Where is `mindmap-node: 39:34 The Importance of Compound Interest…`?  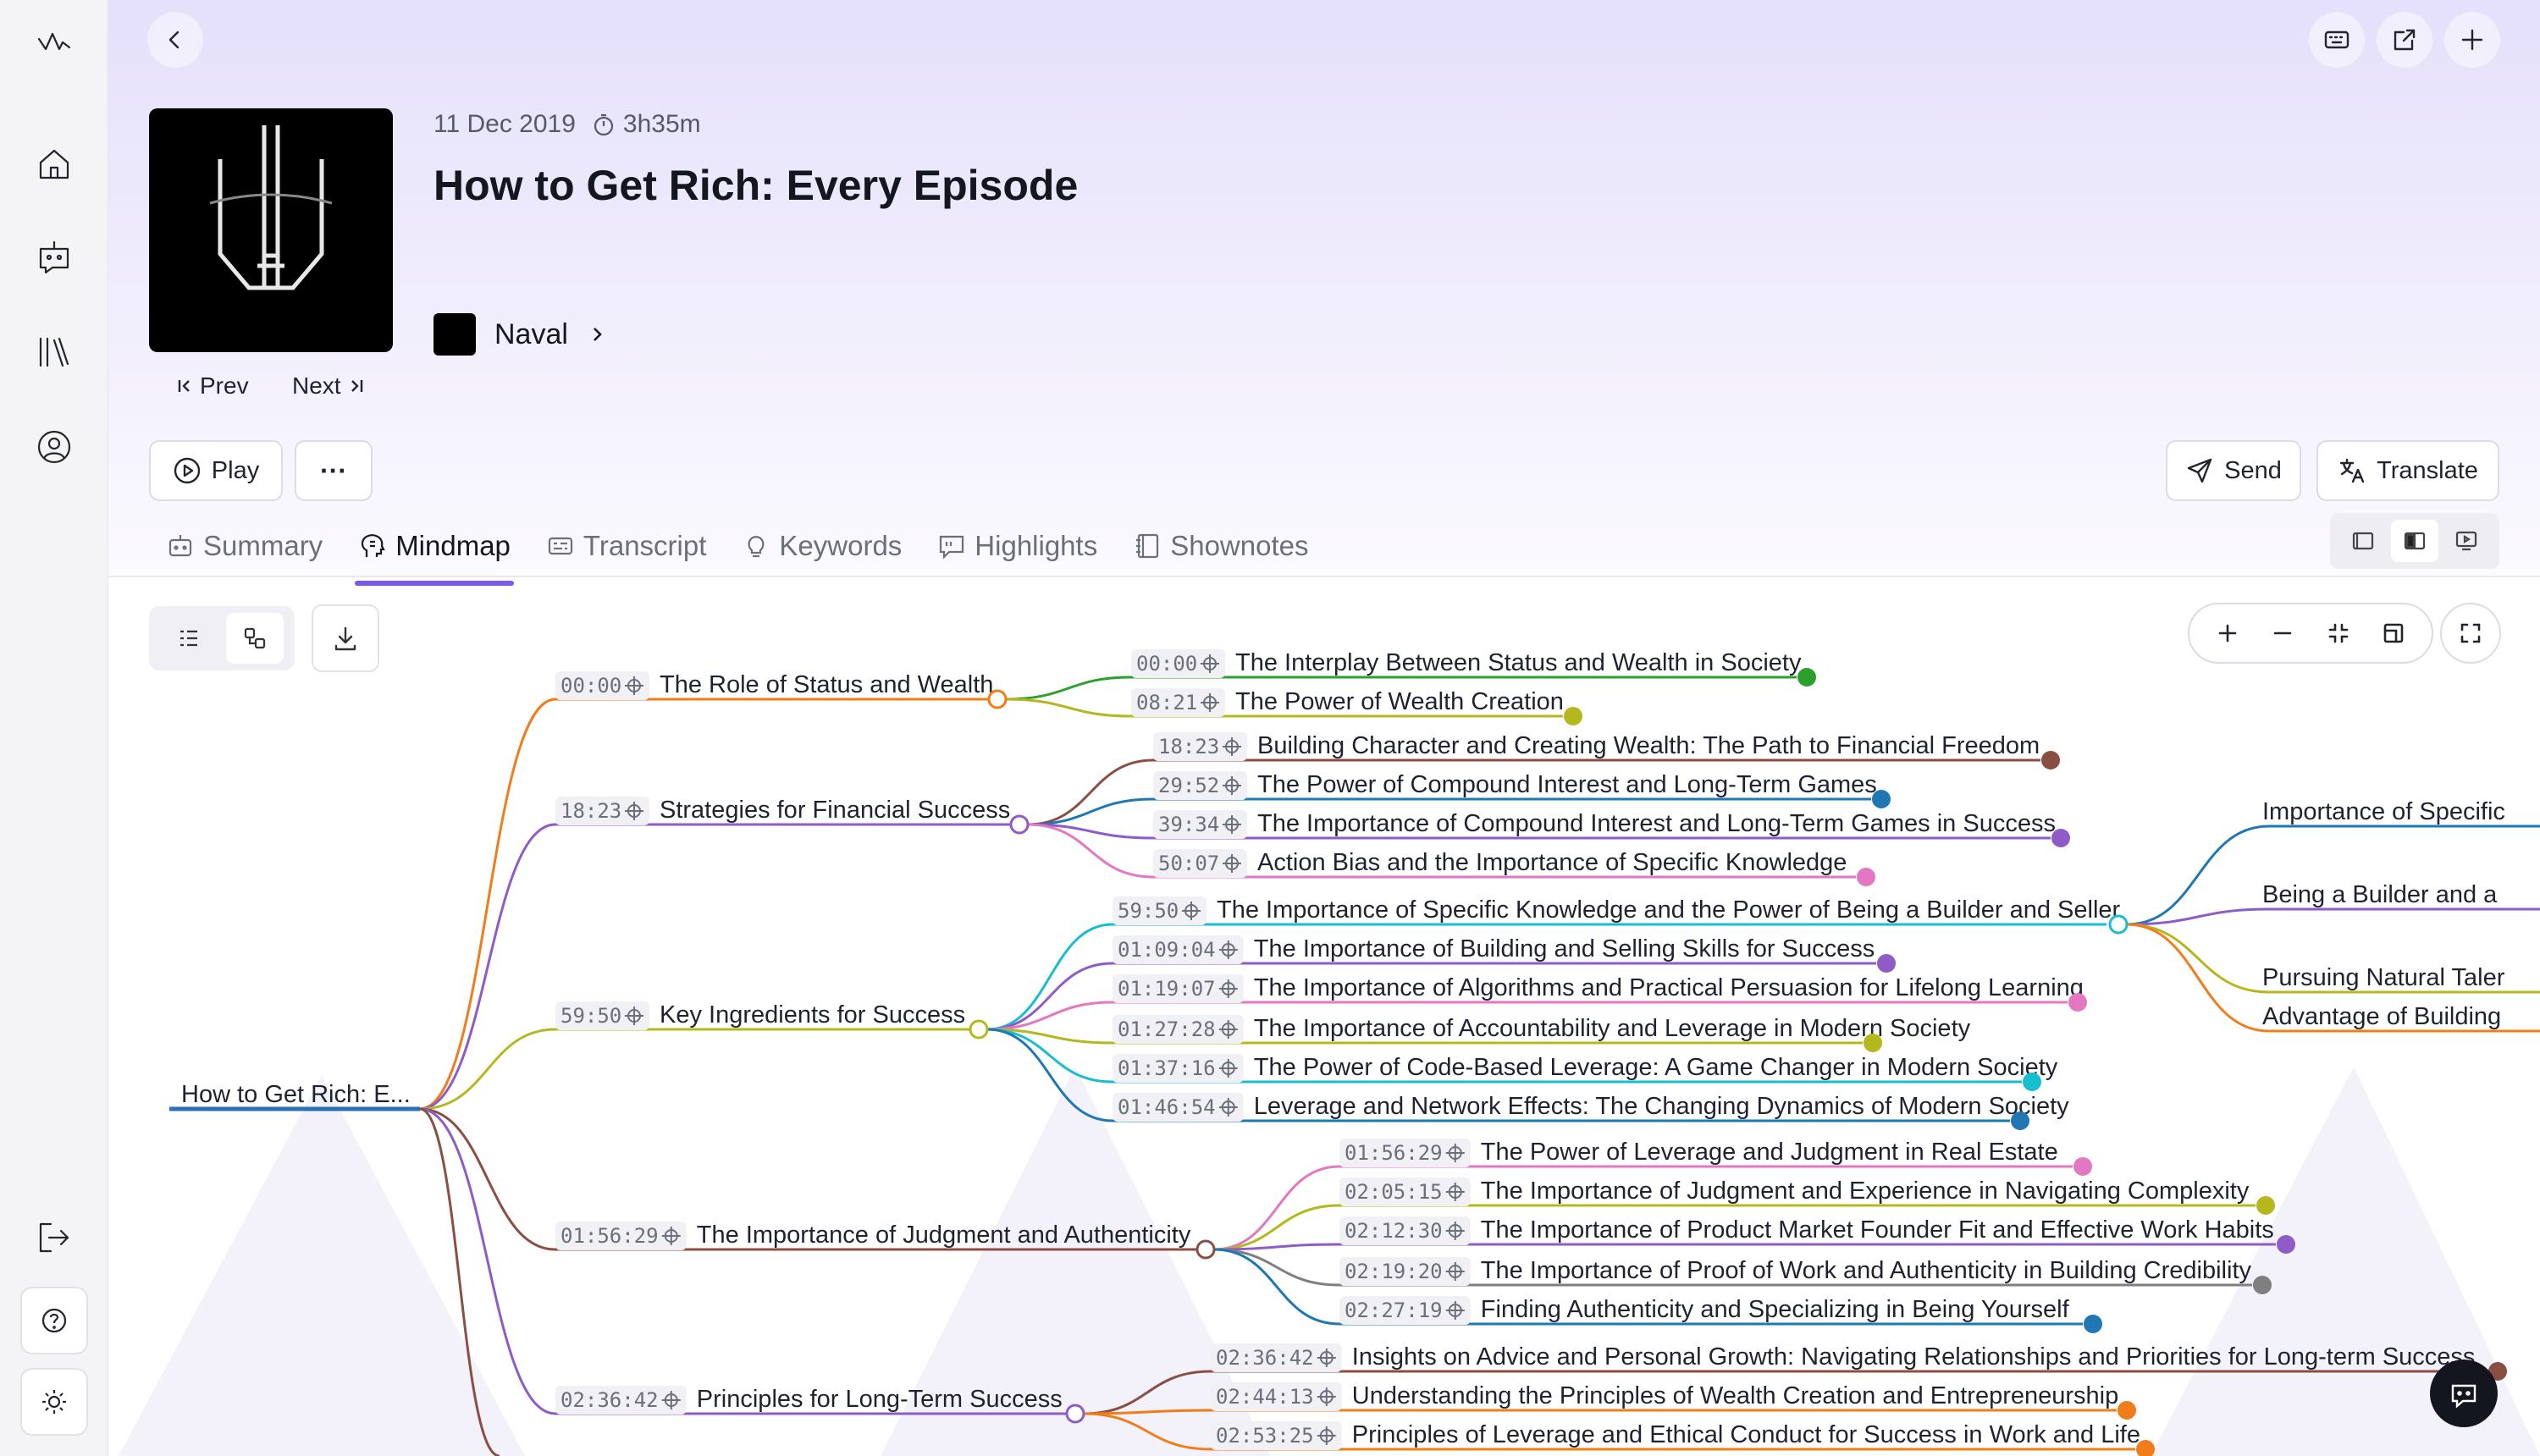
mindmap-node: 39:34 The Importance of Compound Interest… is located at coordinates (1604, 824).